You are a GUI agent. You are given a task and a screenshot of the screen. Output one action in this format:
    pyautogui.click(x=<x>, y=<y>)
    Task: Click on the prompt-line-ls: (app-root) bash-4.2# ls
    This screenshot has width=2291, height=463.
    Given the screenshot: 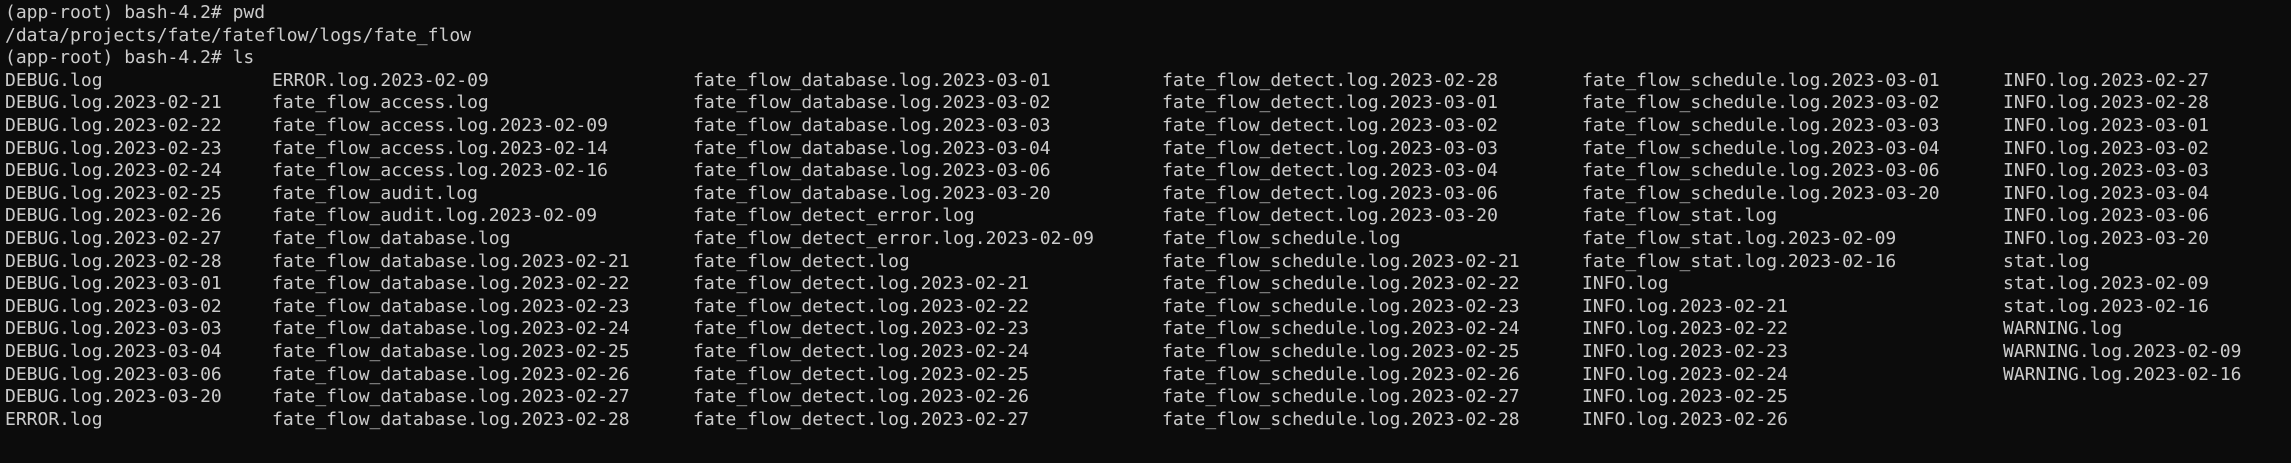 What is the action you would take?
    pyautogui.click(x=130, y=58)
    